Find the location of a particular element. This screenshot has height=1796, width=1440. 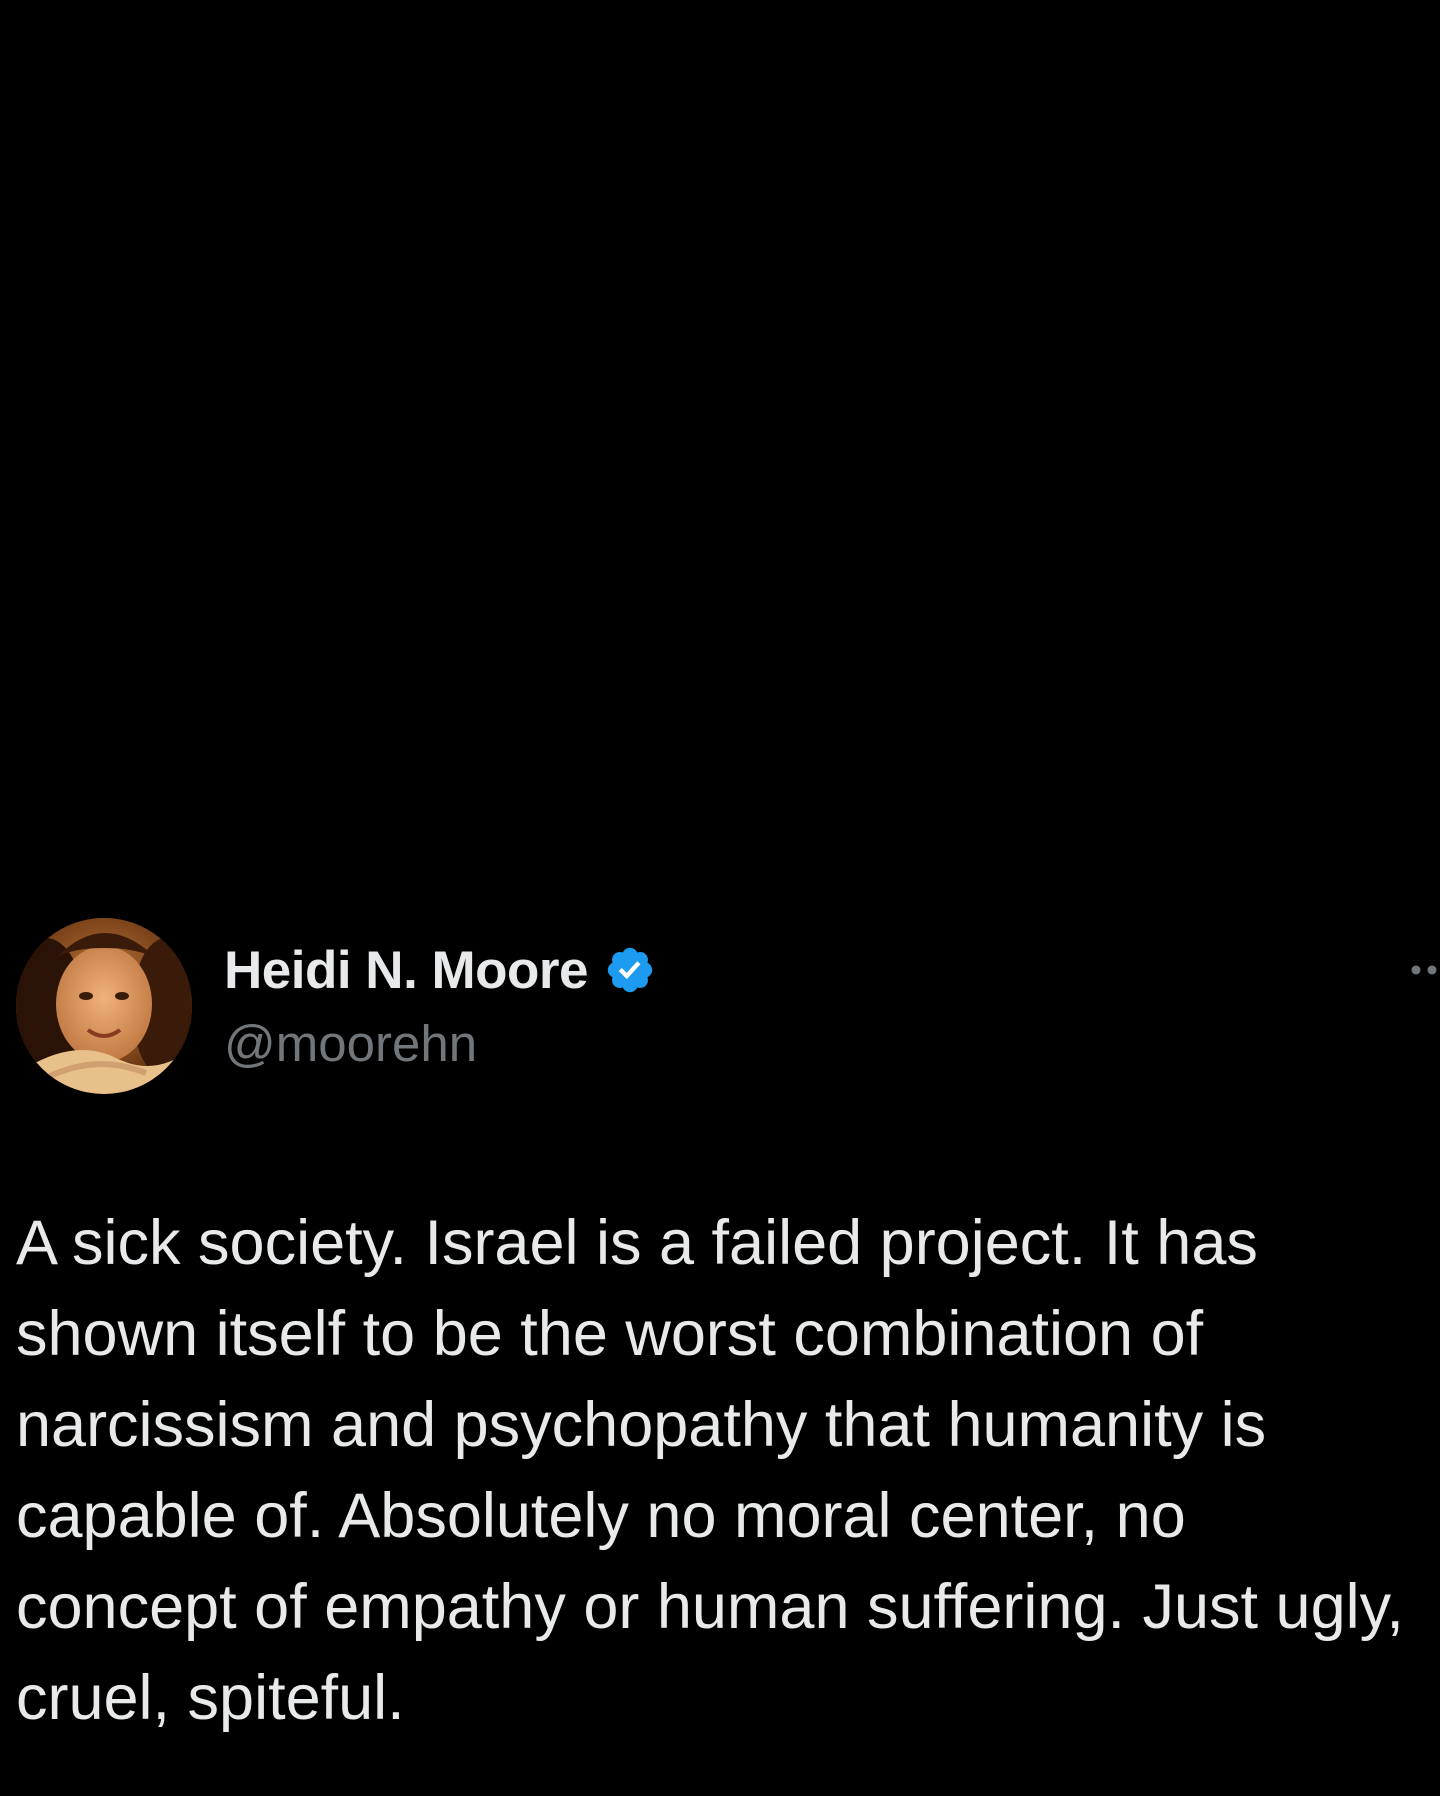

verified-badge-icon is located at coordinates (630, 970).